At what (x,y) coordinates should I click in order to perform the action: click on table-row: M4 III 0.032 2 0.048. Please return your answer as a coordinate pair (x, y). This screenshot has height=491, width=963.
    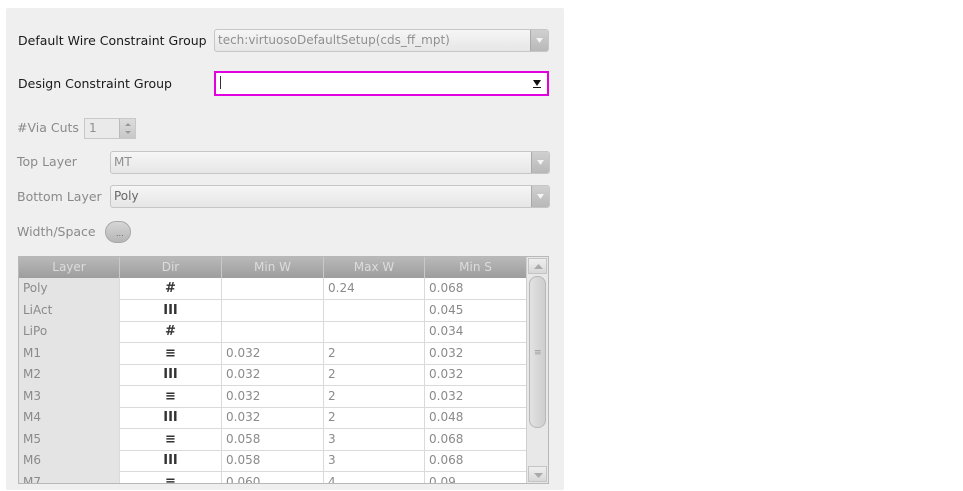
    Looking at the image, I should click on (273, 418).